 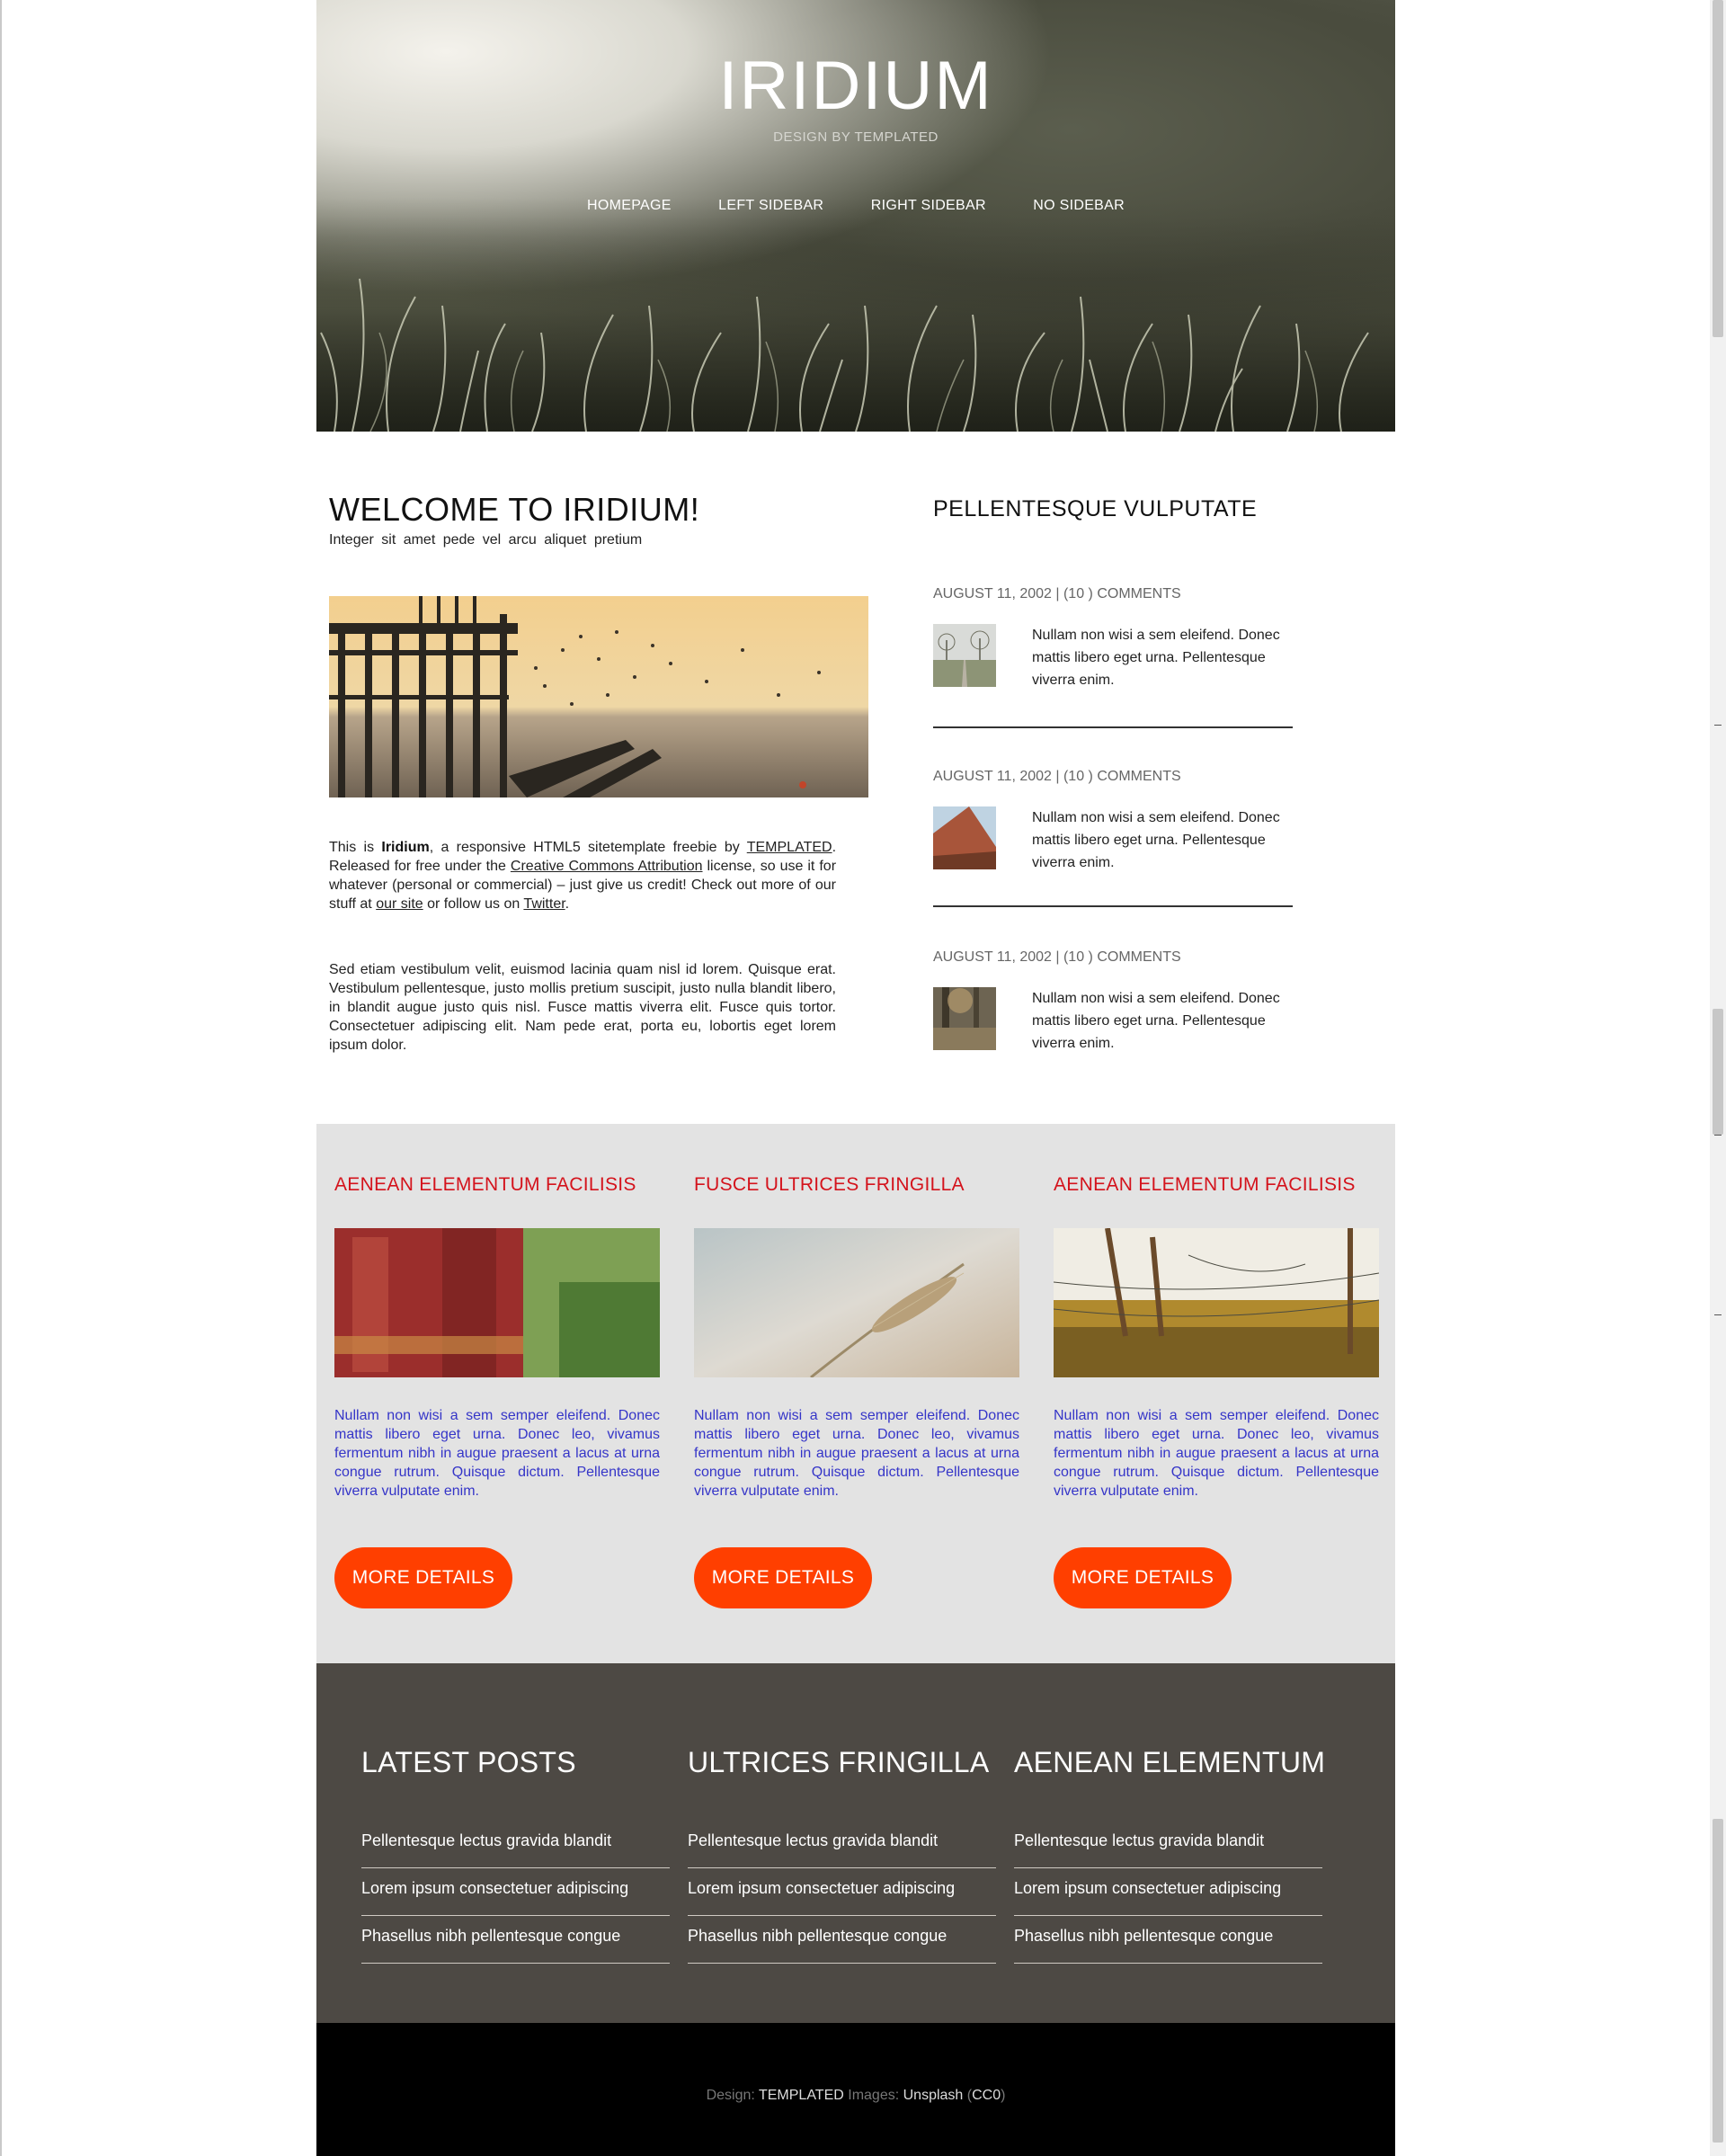 What do you see at coordinates (732, 2095) in the screenshot?
I see `copyright-label: Design:` at bounding box center [732, 2095].